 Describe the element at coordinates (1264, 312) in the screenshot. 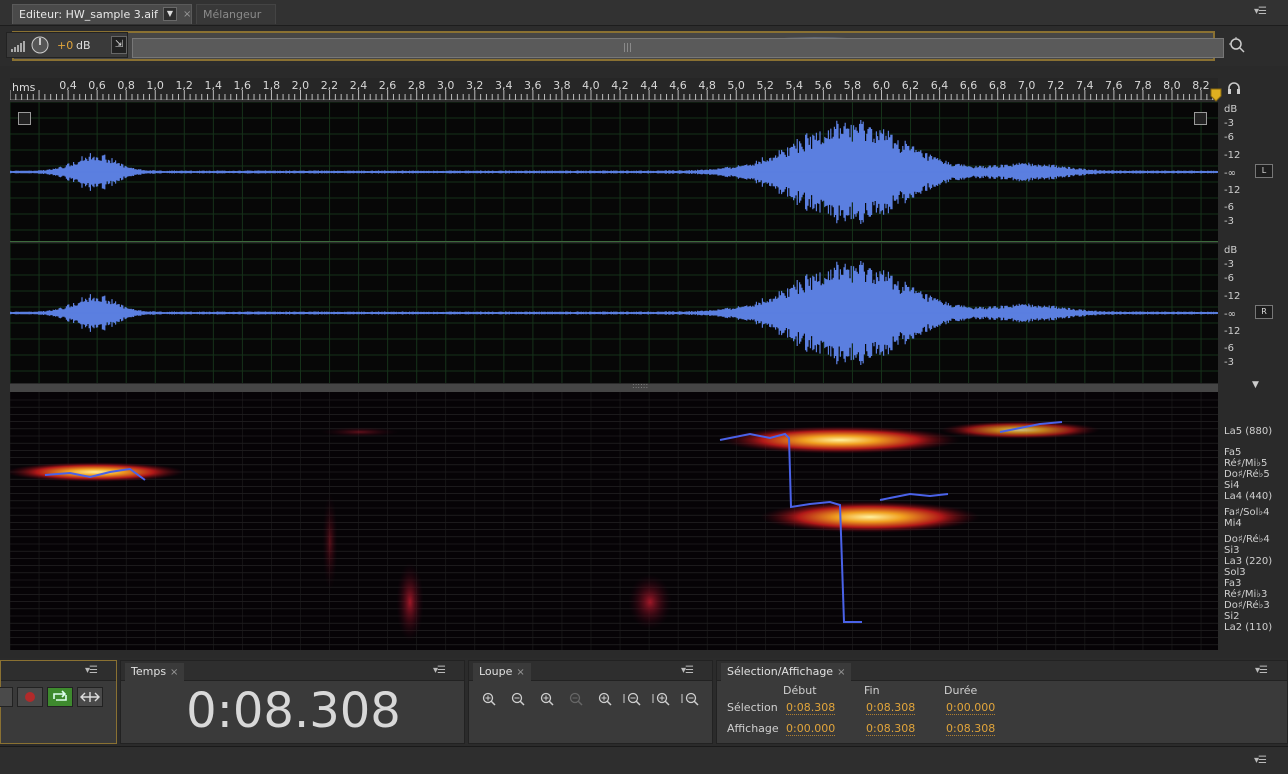

I see `channel-right-button: R` at that location.